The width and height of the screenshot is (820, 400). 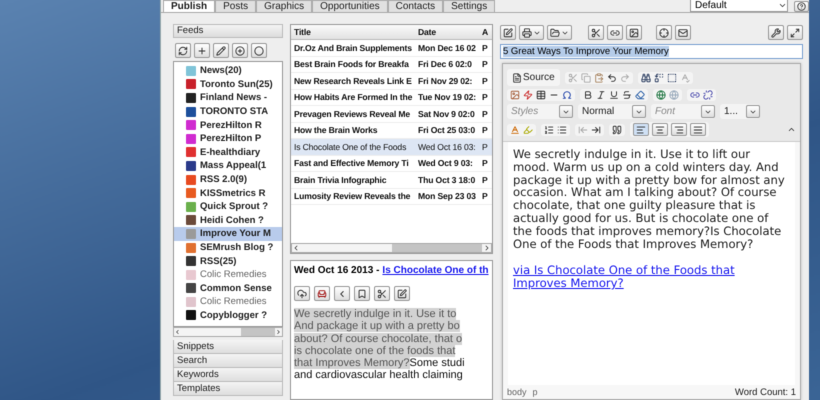 I want to click on link-button, so click(x=615, y=32).